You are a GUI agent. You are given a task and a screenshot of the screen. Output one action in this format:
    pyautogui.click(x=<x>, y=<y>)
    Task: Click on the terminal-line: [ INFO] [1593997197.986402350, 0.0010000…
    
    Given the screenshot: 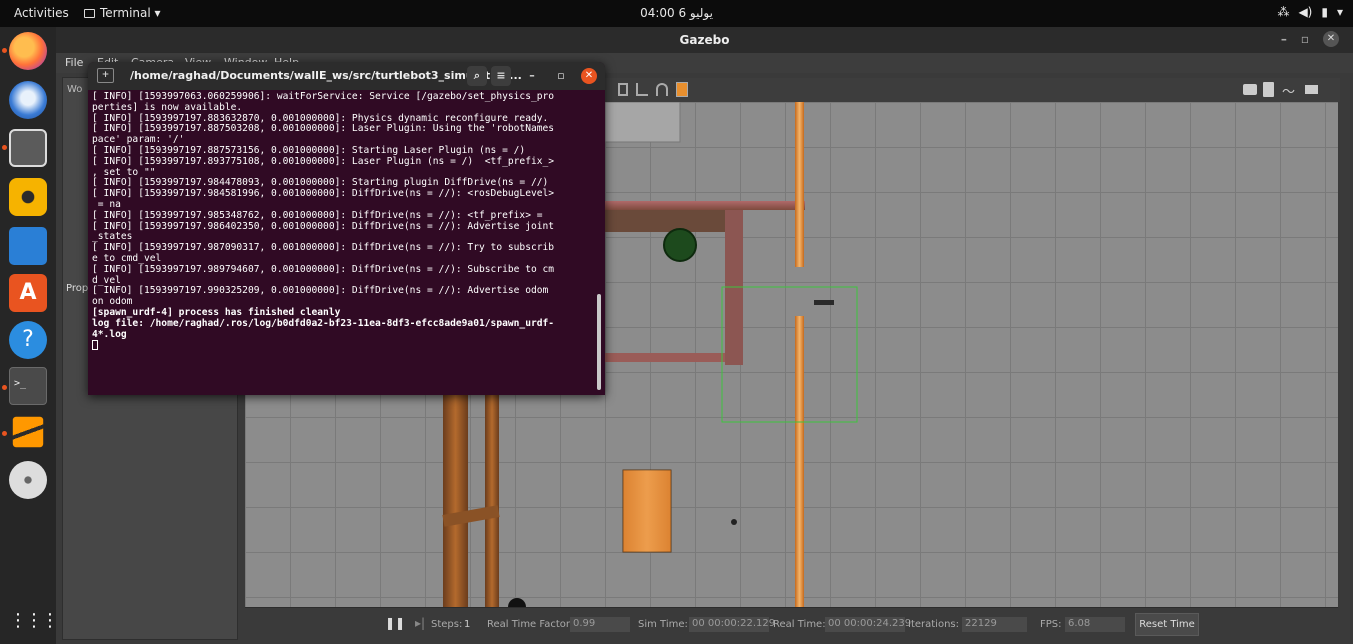 What is the action you would take?
    pyautogui.click(x=323, y=226)
    